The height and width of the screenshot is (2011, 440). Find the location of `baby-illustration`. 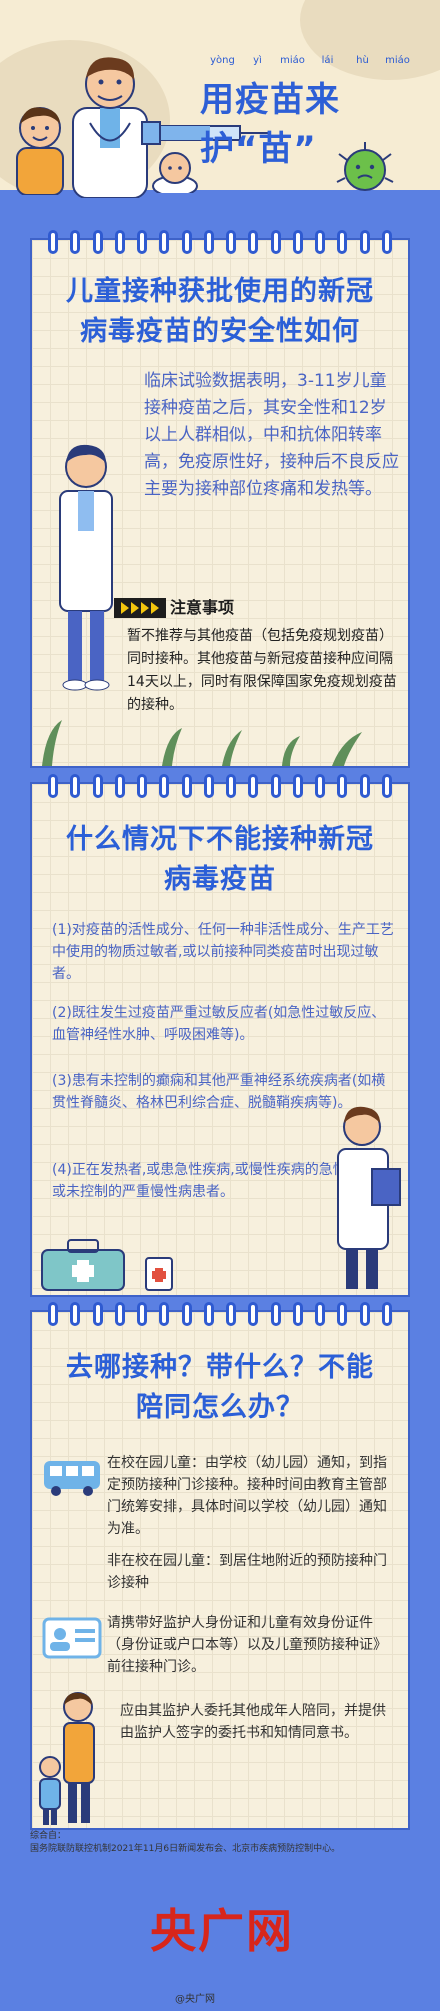

baby-illustration is located at coordinates (175, 172).